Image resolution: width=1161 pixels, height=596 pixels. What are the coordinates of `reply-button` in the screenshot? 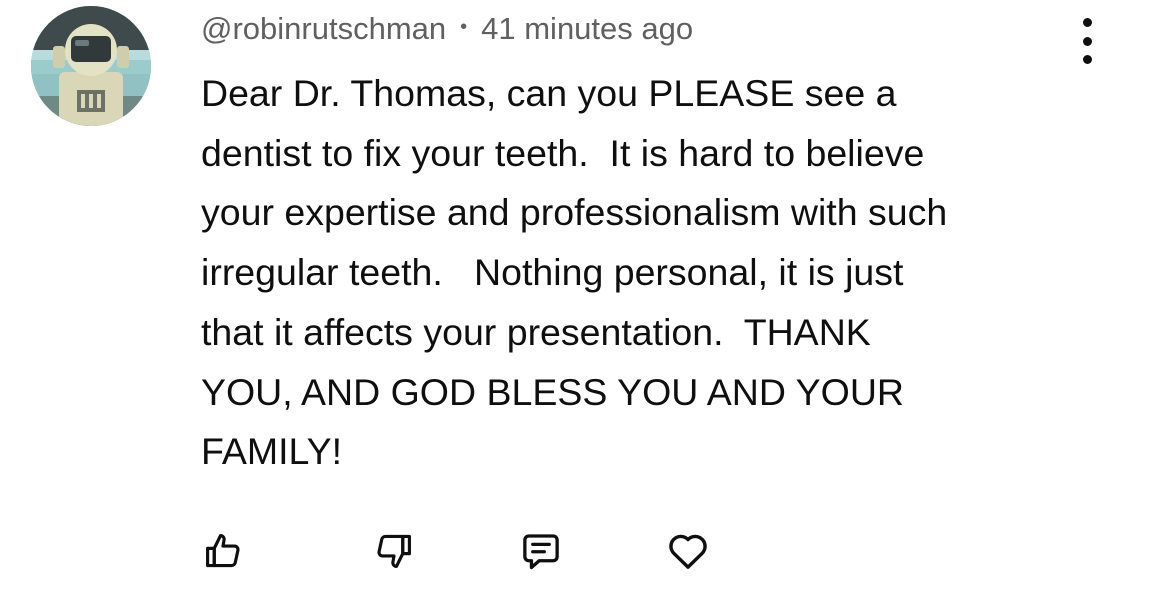 It's located at (541, 551).